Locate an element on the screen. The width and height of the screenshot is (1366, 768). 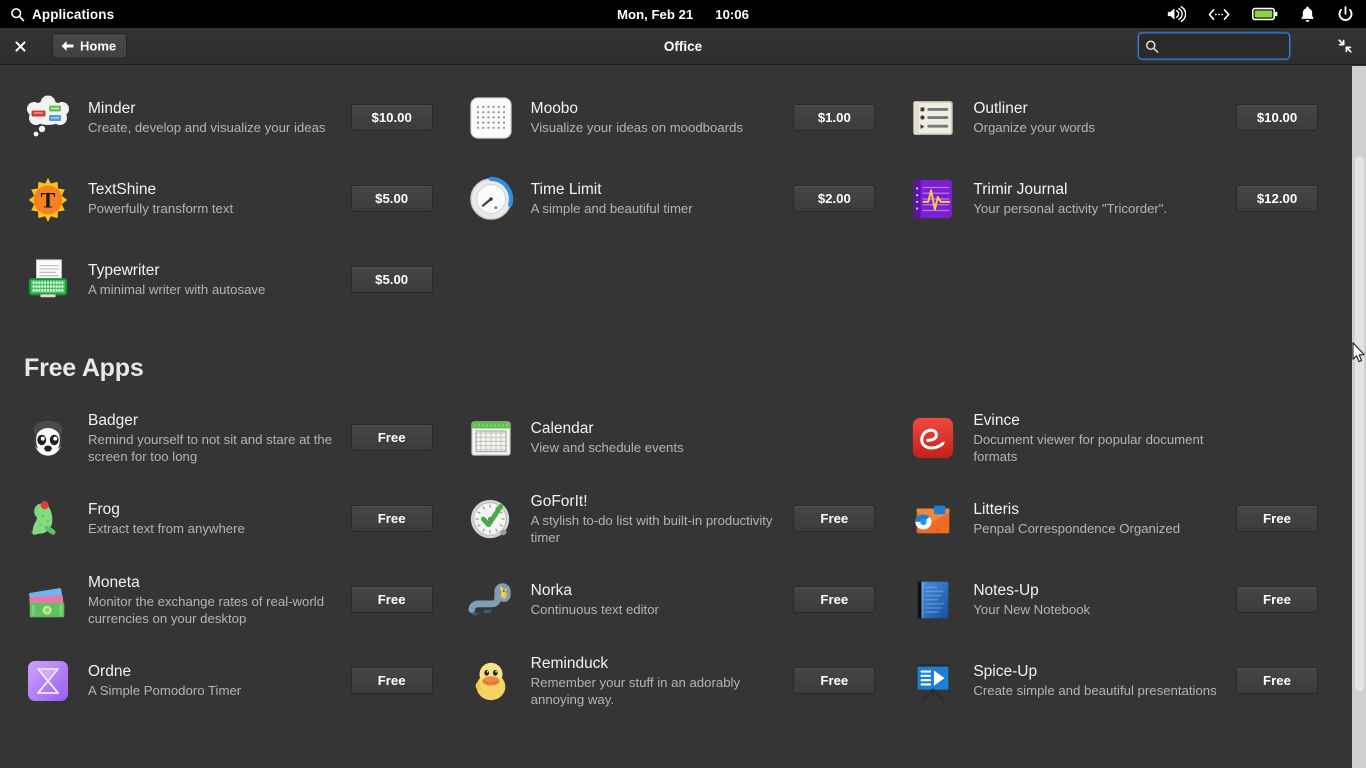
app-name: Badger is located at coordinates (113, 420).